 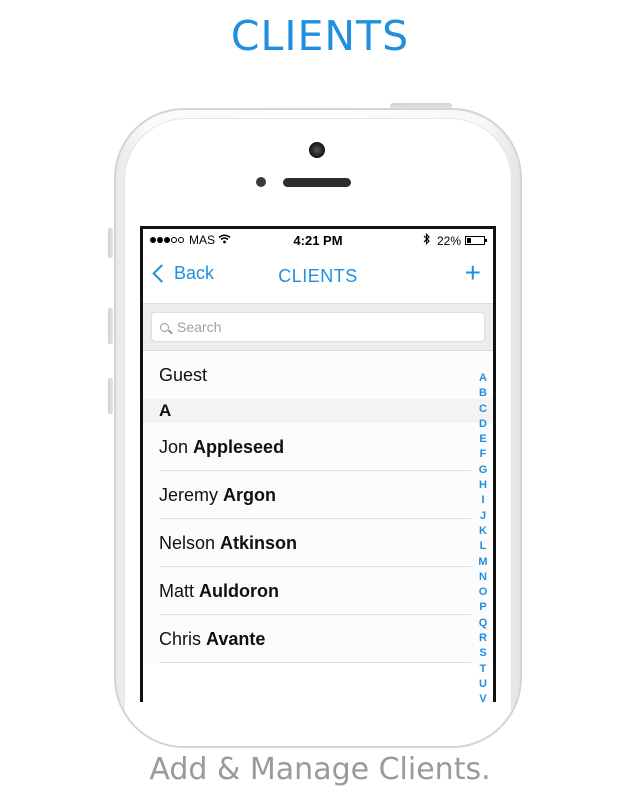 What do you see at coordinates (483, 577) in the screenshot?
I see `index-letter-n: N` at bounding box center [483, 577].